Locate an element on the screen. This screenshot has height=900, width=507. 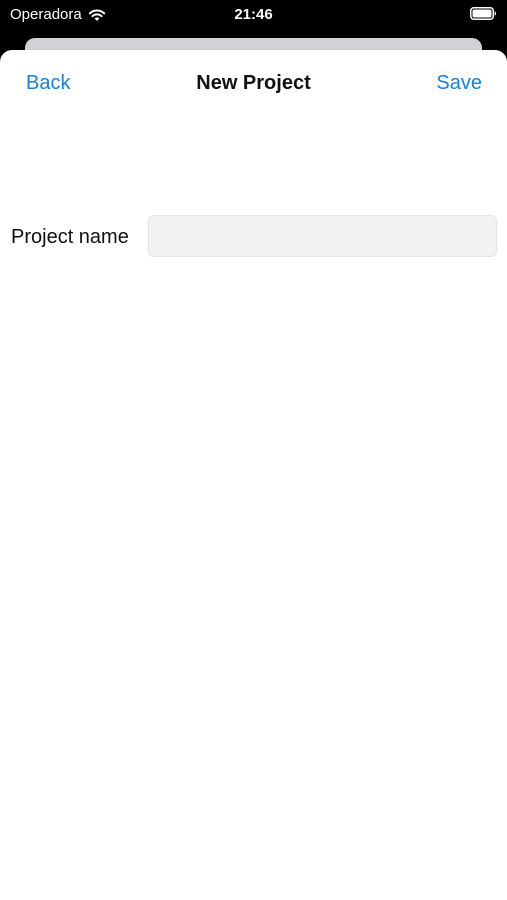
project-name-row: Project name is located at coordinates (253, 237).